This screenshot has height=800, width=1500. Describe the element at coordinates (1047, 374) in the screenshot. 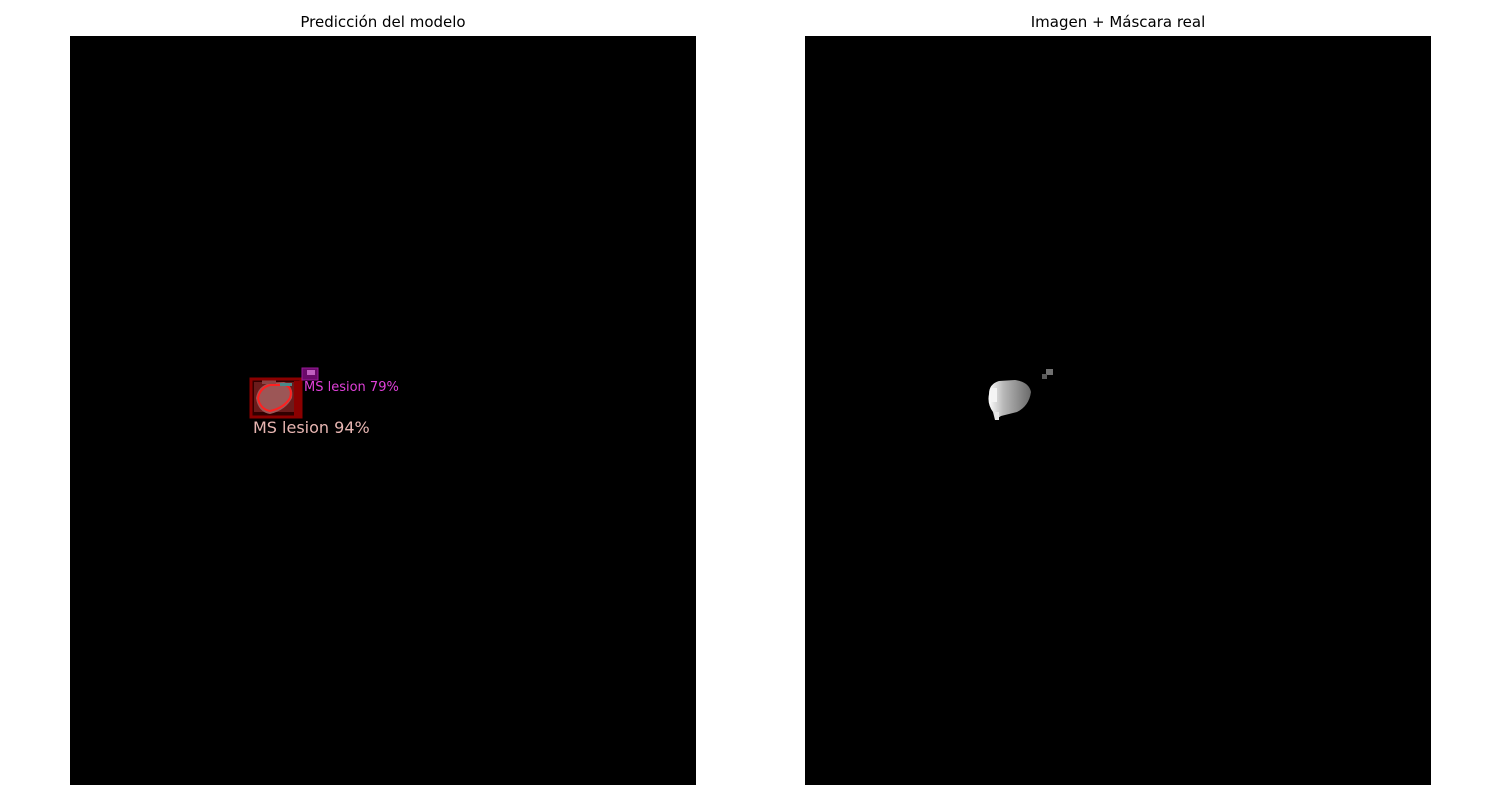

I see `ground-truth-spot` at that location.